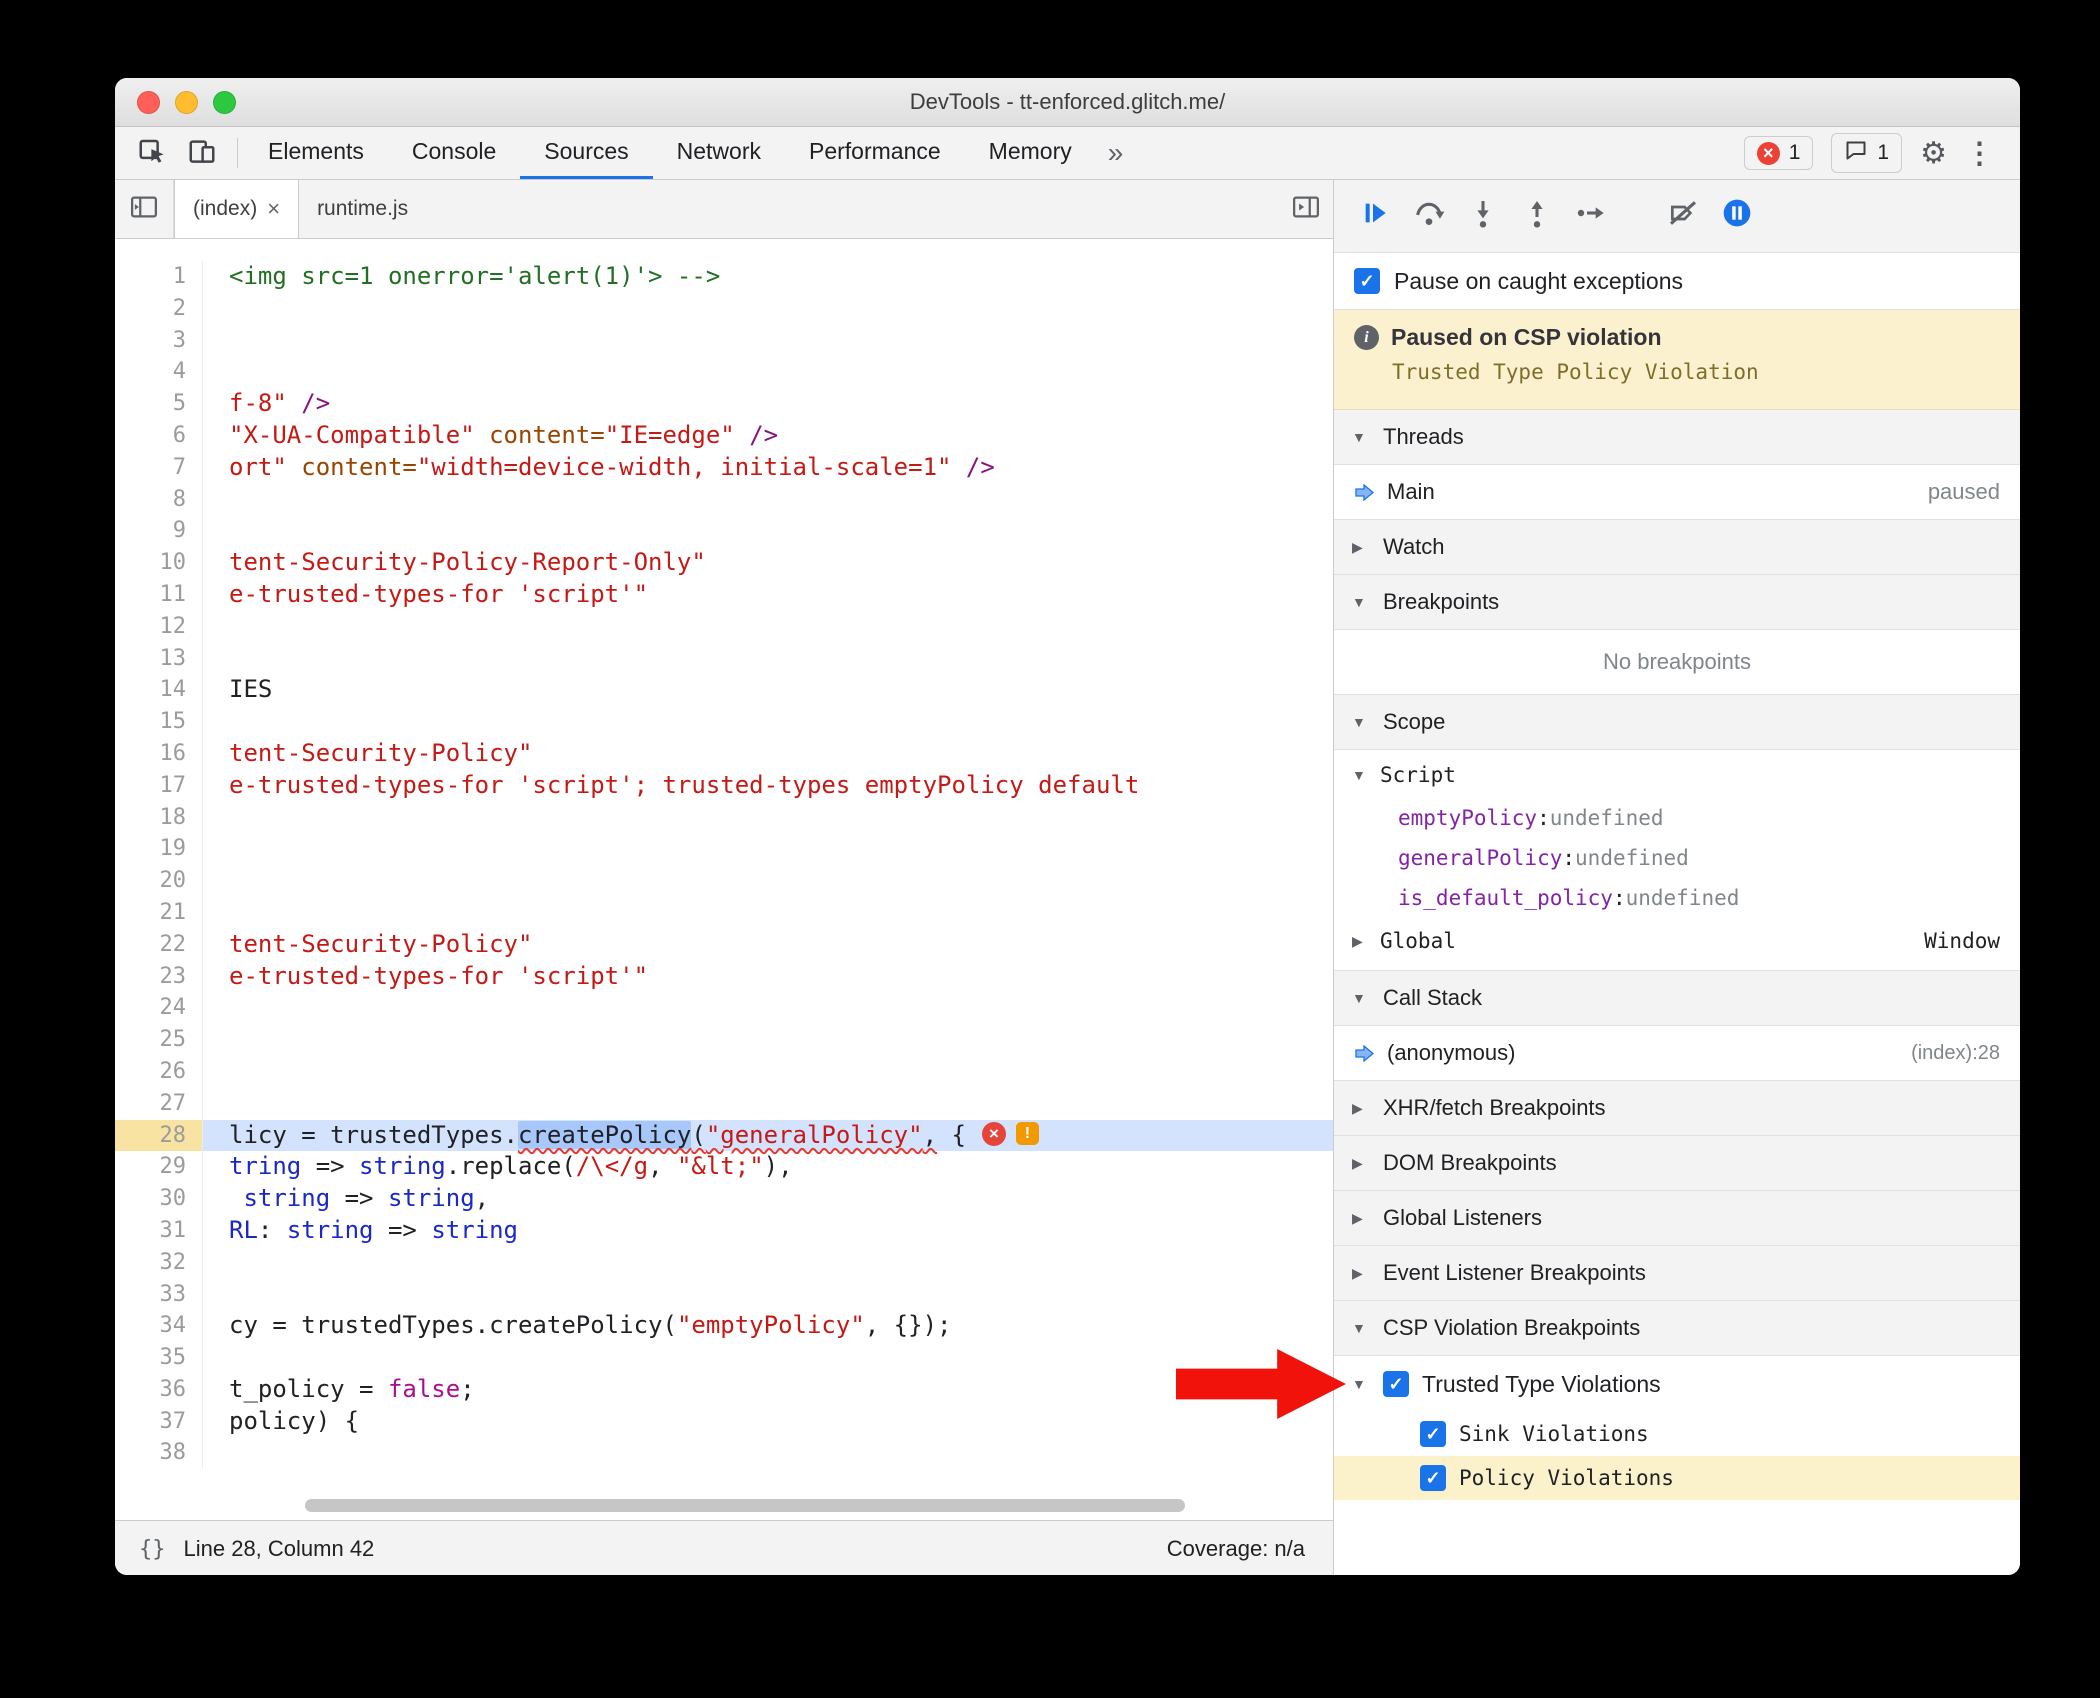 Image resolution: width=2100 pixels, height=1698 pixels. I want to click on section-threads: ▼ Threads, so click(1677, 437).